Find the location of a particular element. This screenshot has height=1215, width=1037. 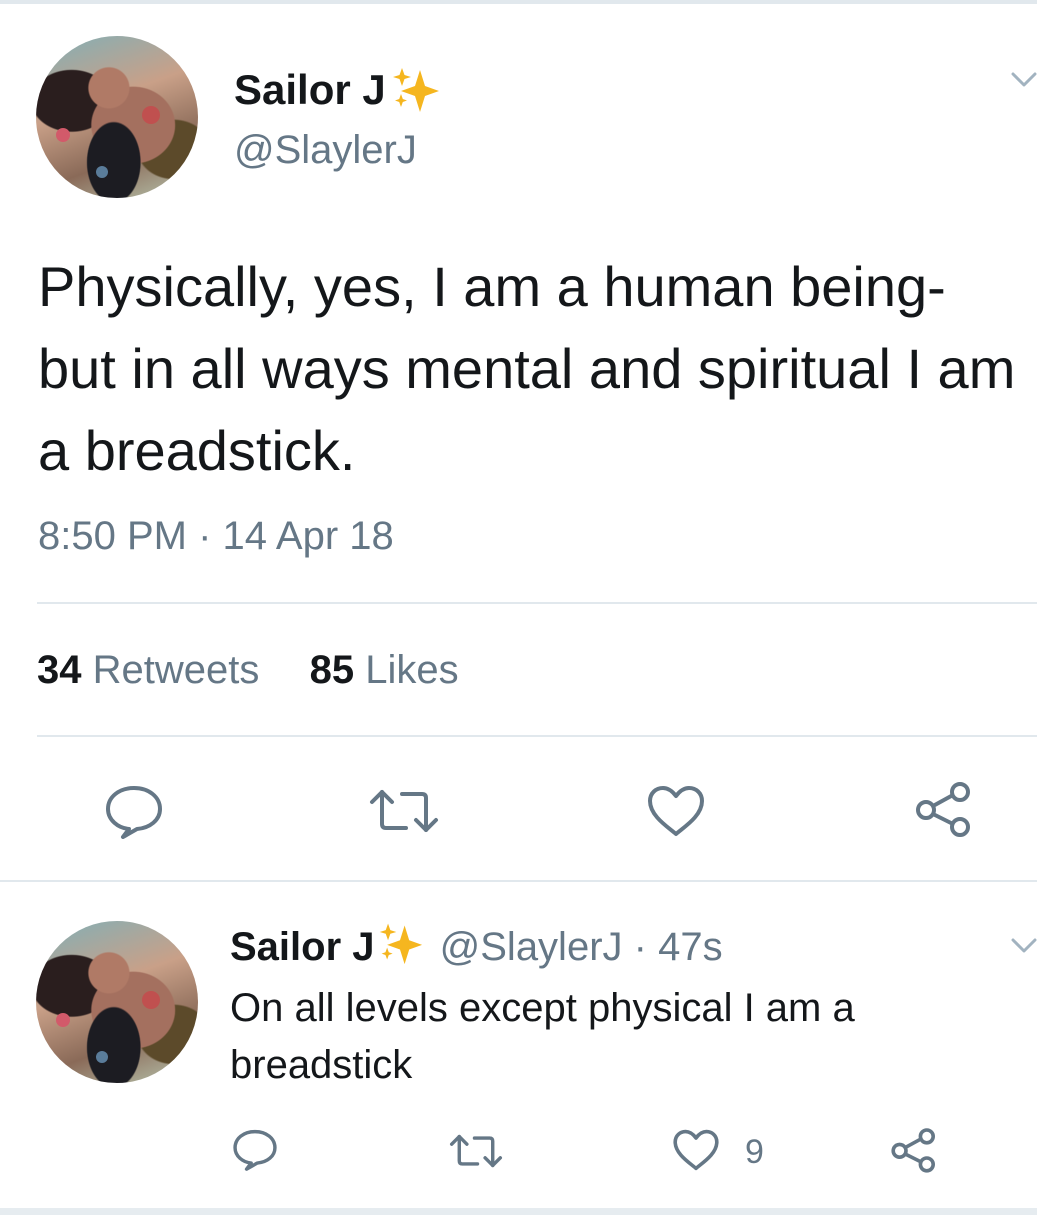

likes-label: Likes is located at coordinates (412, 670).